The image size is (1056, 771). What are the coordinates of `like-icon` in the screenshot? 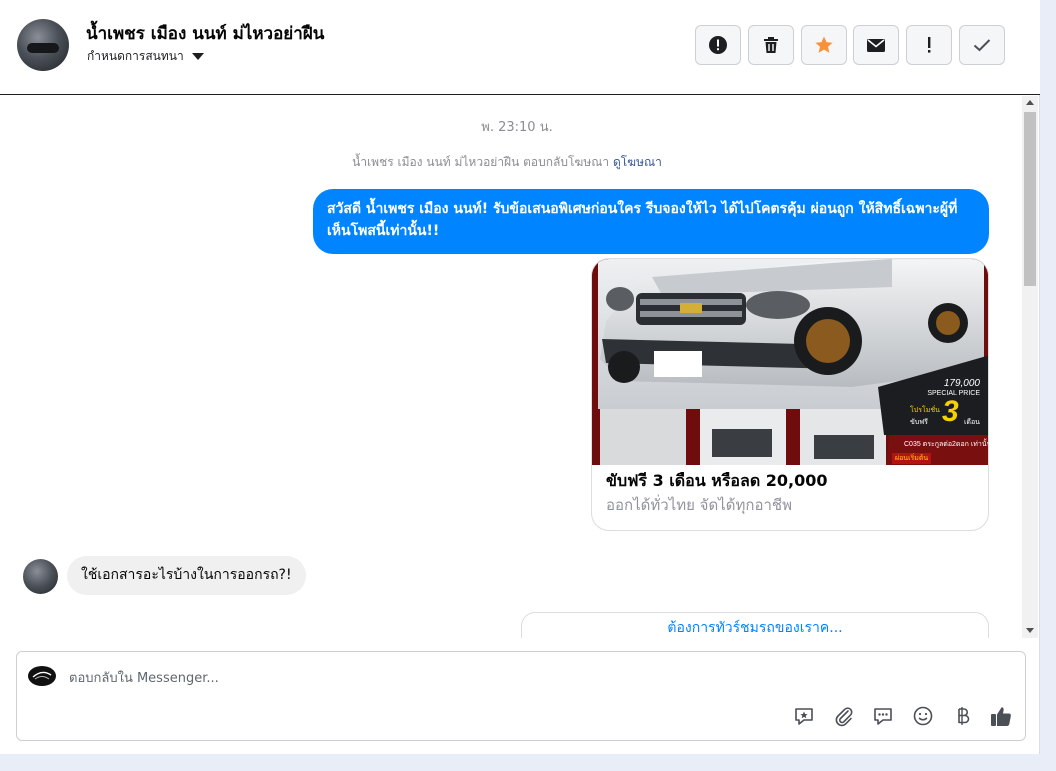 It's located at (1001, 716).